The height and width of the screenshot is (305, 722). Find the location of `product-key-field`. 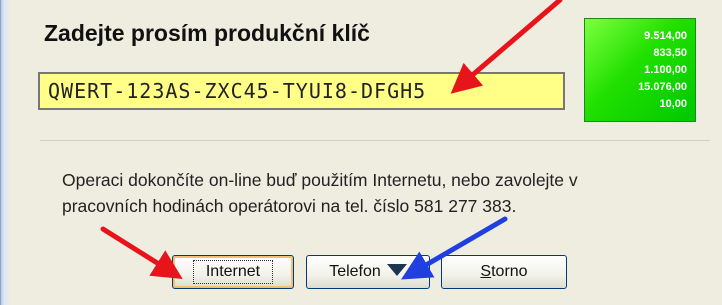

product-key-field is located at coordinates (301, 91).